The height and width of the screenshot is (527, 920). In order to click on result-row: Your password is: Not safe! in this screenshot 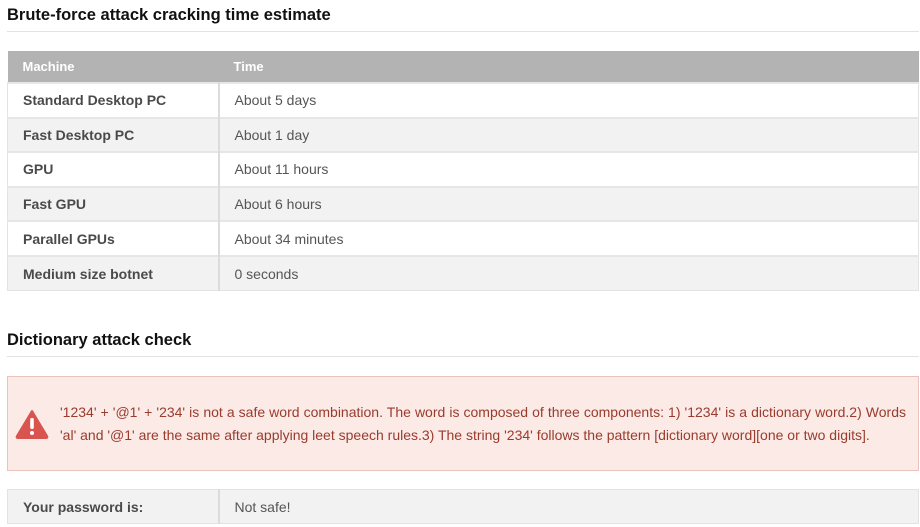, I will do `click(463, 506)`.